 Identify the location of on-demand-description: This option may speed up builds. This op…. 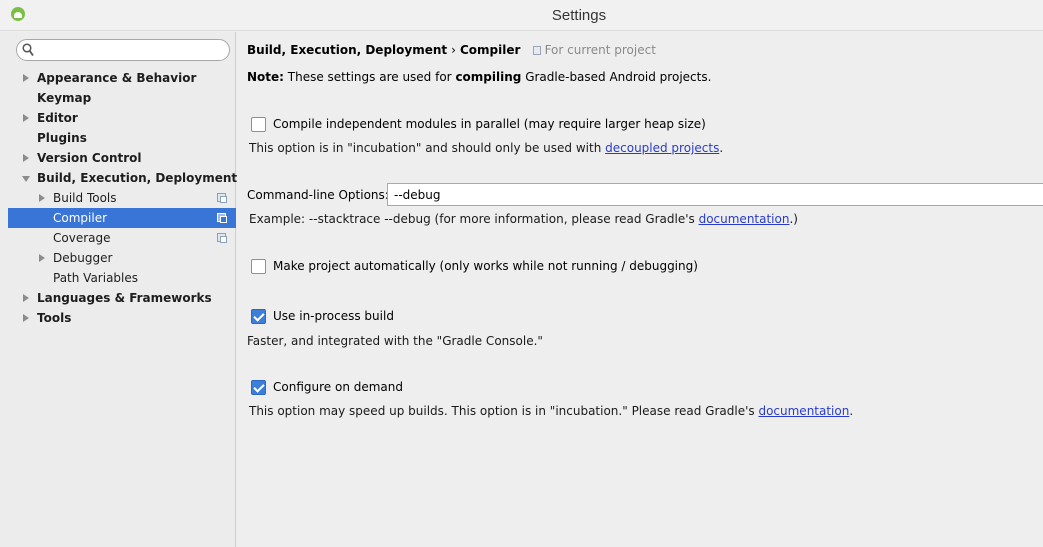
(551, 411).